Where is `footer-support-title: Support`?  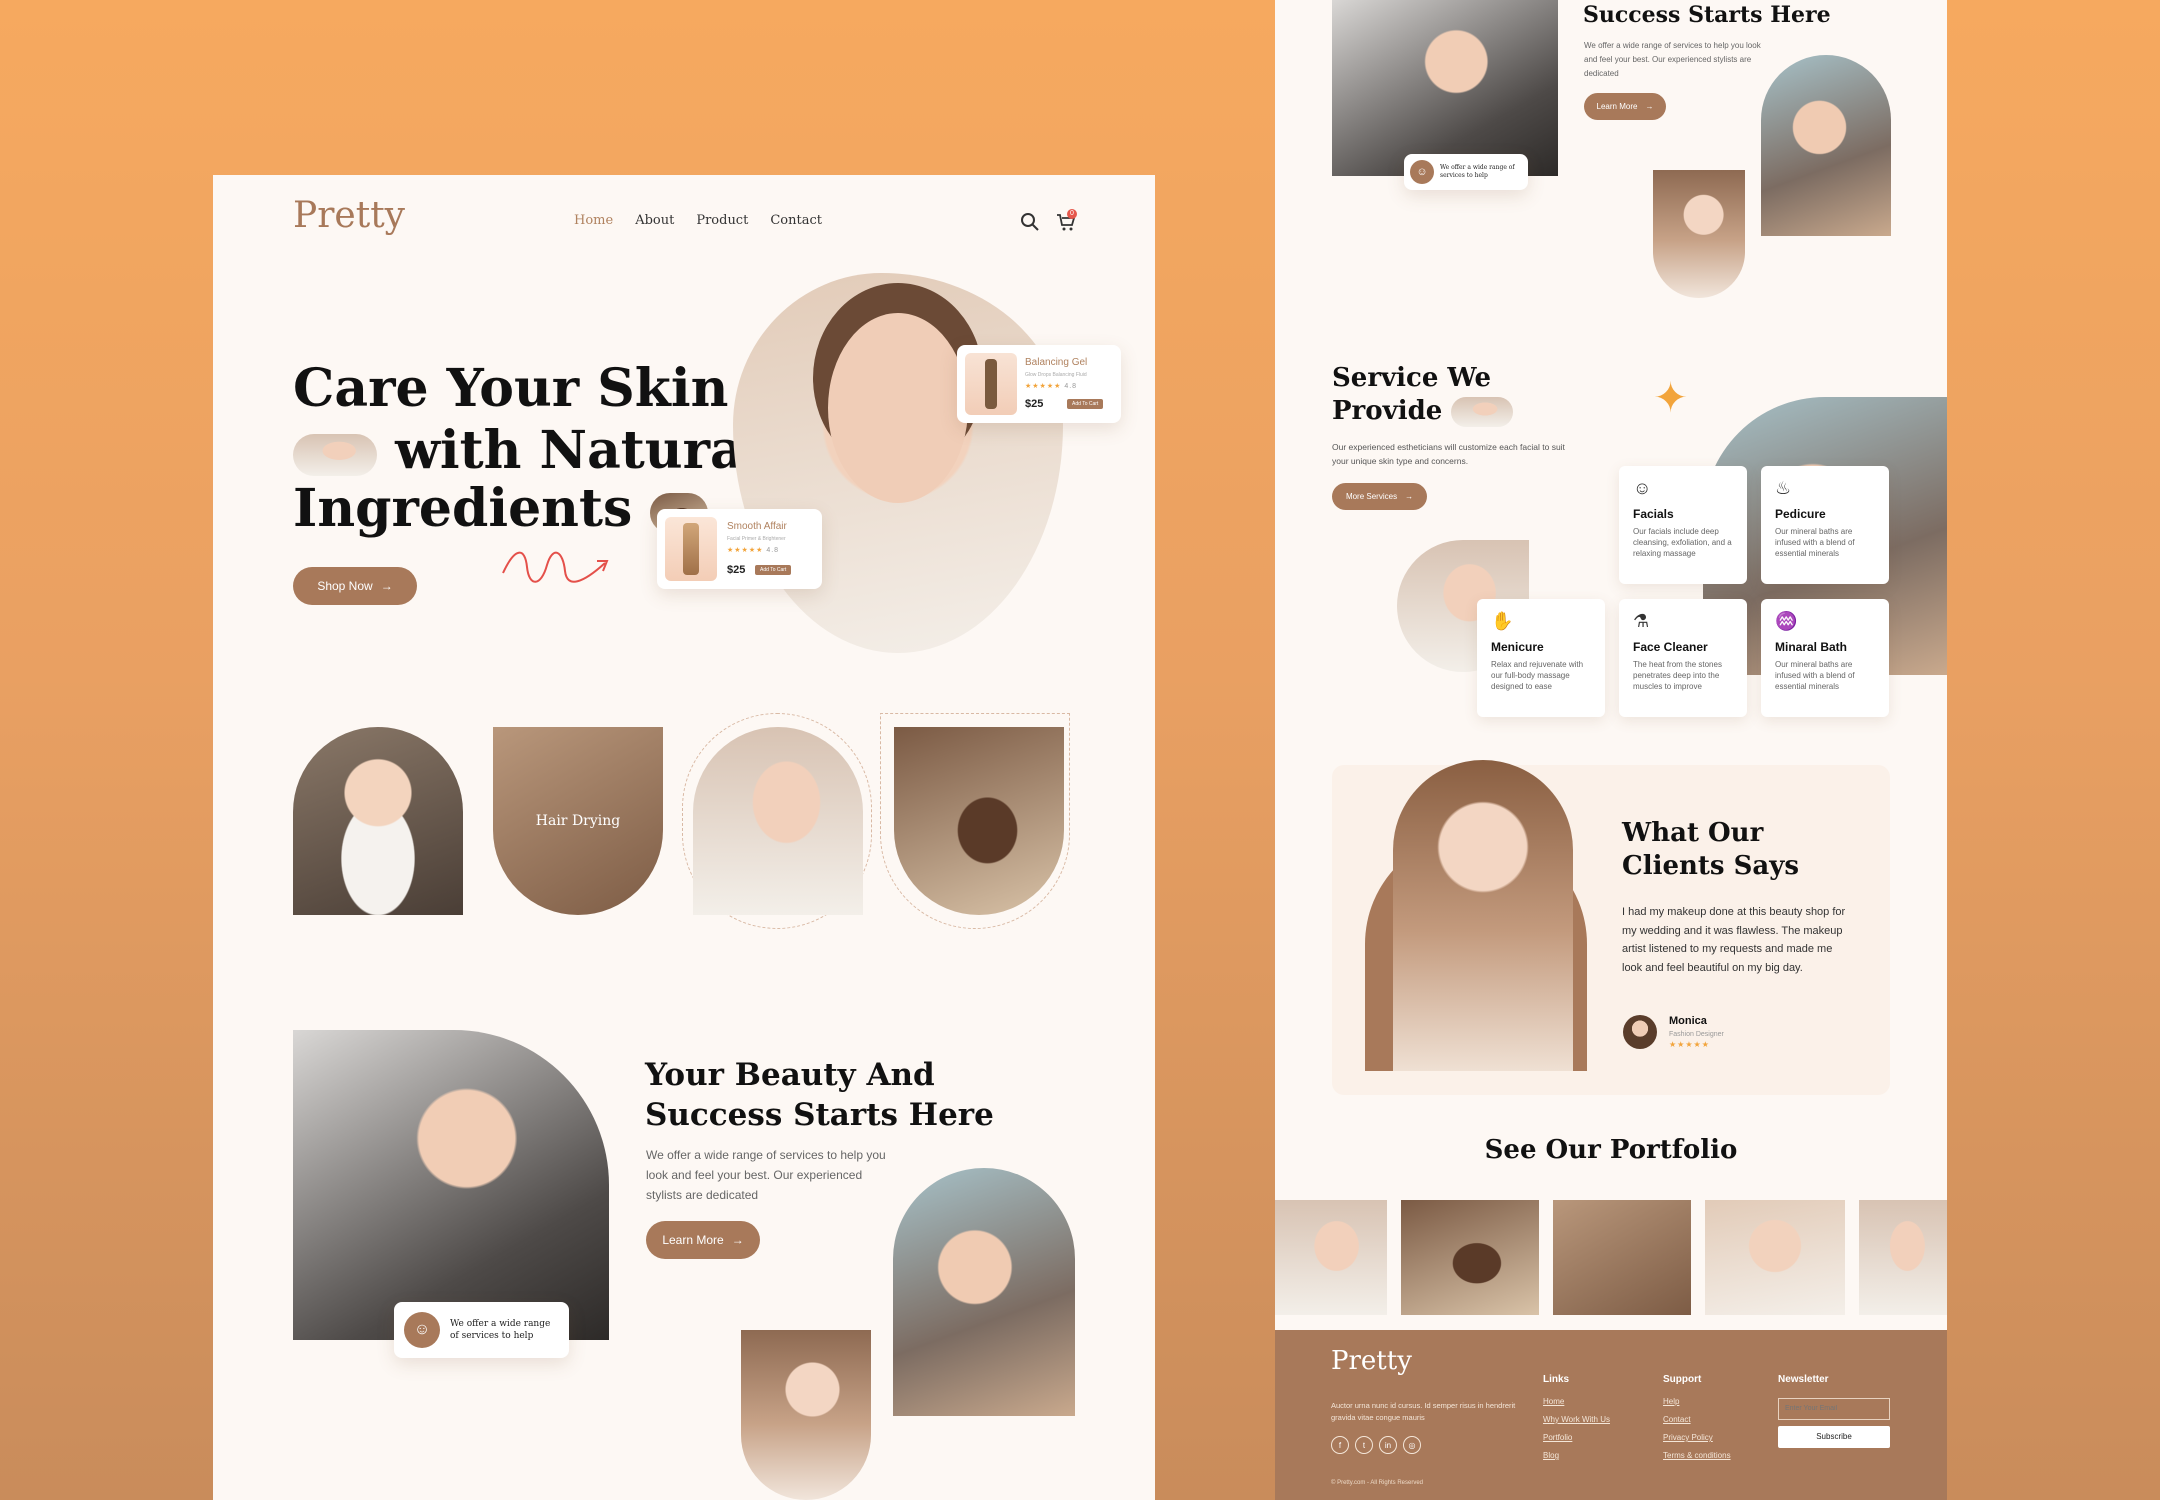 footer-support-title: Support is located at coordinates (1682, 1379).